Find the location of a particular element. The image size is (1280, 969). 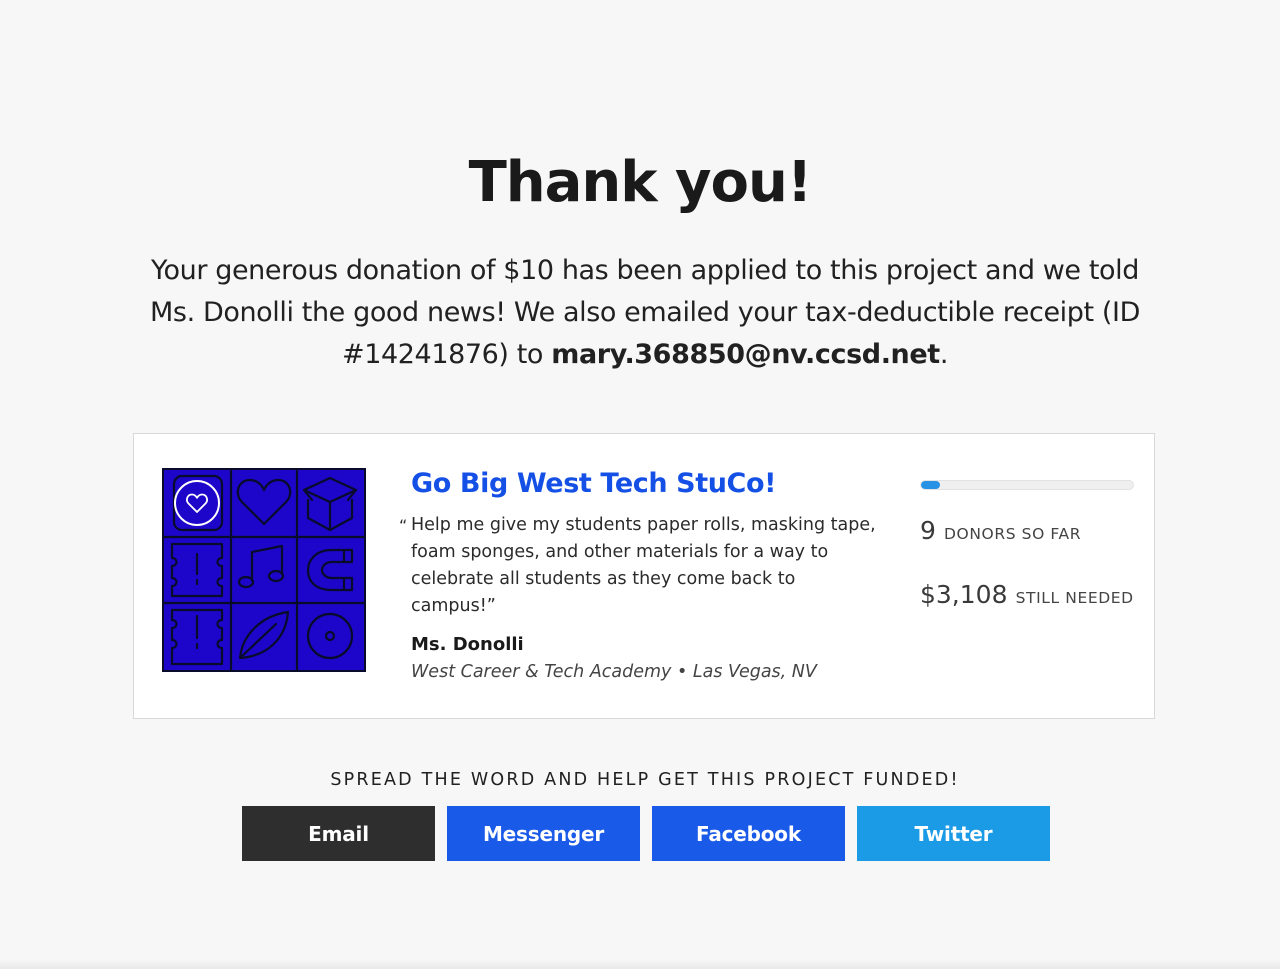

funding-progress-bar is located at coordinates (1027, 485).